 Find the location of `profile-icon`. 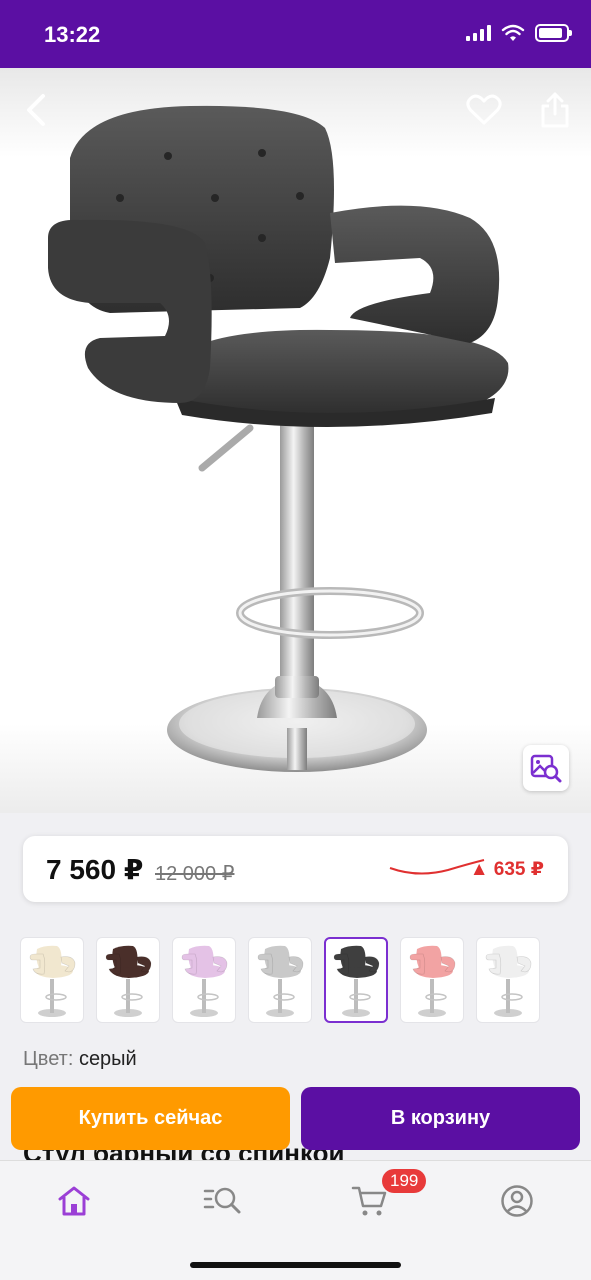

profile-icon is located at coordinates (517, 1201).